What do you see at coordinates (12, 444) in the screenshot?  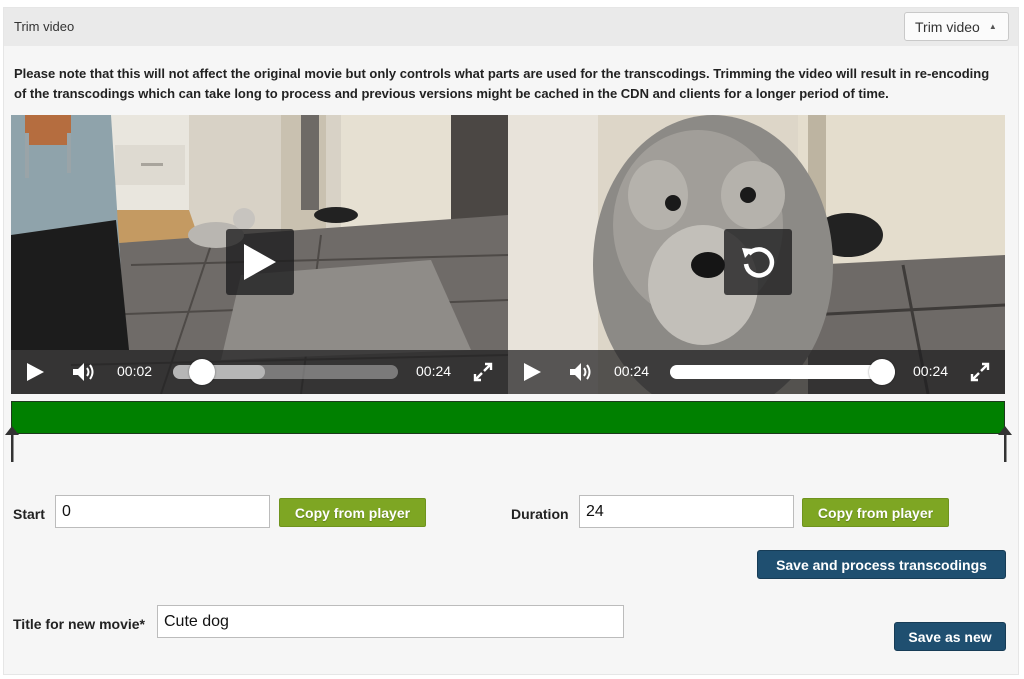 I see `trim-start-handle` at bounding box center [12, 444].